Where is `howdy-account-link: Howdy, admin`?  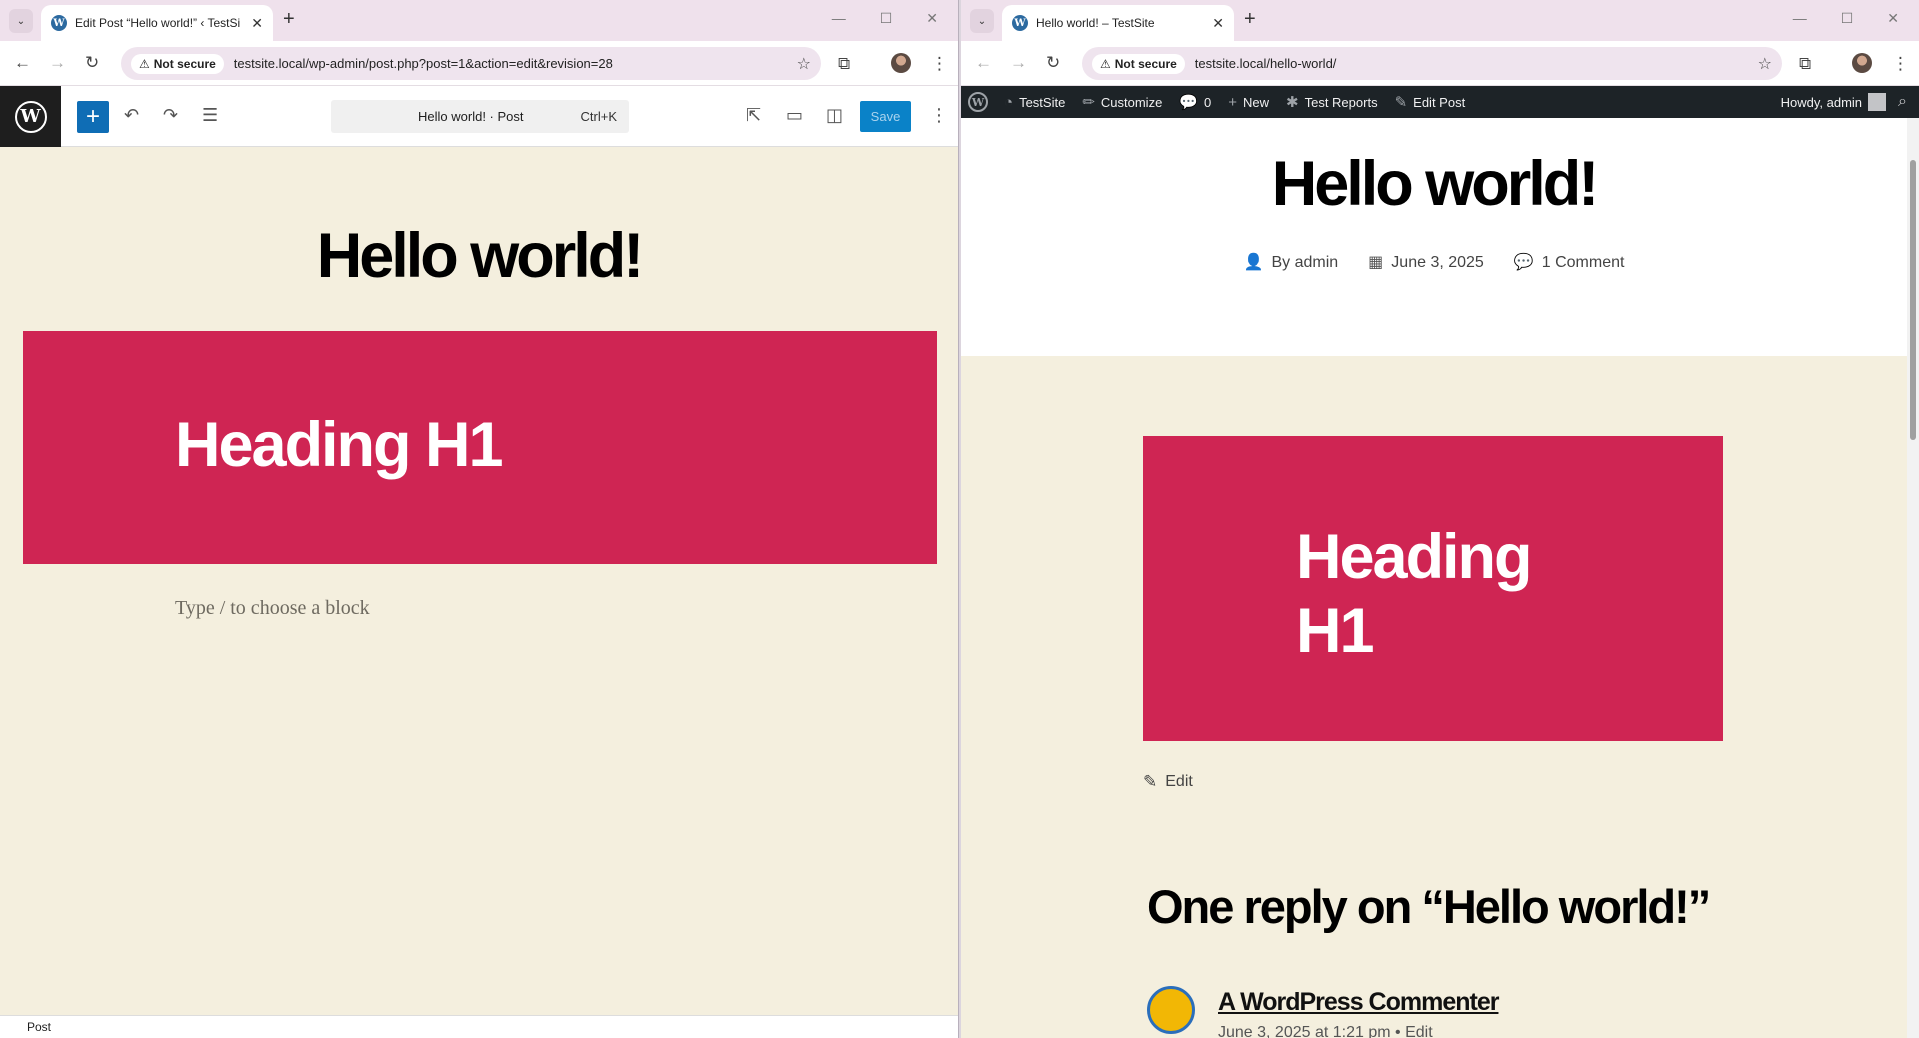 howdy-account-link: Howdy, admin is located at coordinates (1821, 102).